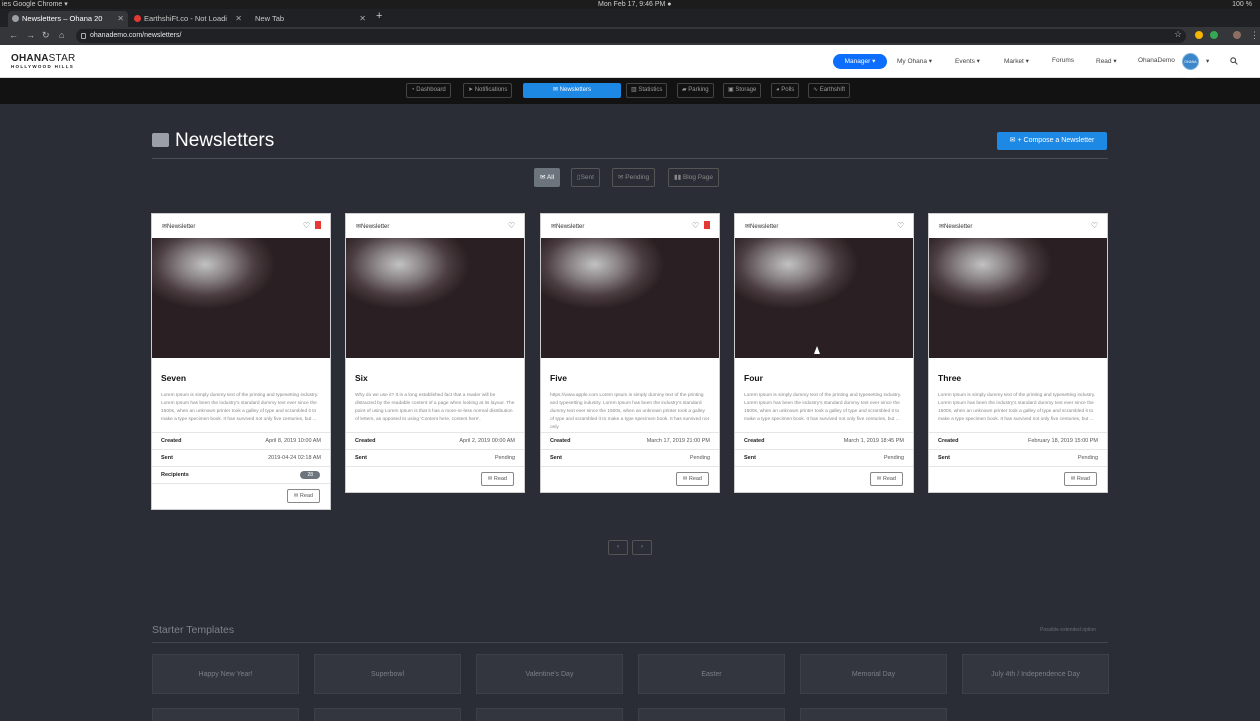  Describe the element at coordinates (43, 62) in the screenshot. I see `site-logo: OHANASTAR HOLLYWOOD HILLS` at that location.